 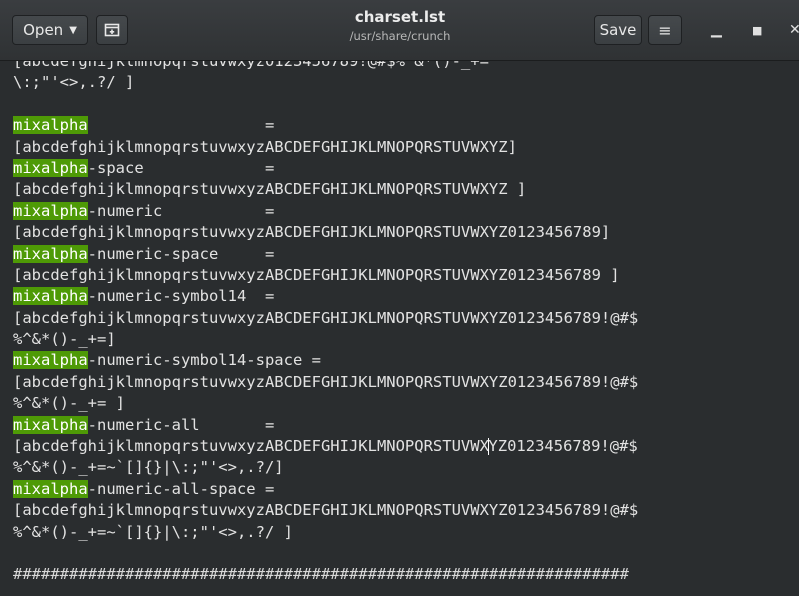 I want to click on minimize-icon: ▁, so click(x=716, y=30).